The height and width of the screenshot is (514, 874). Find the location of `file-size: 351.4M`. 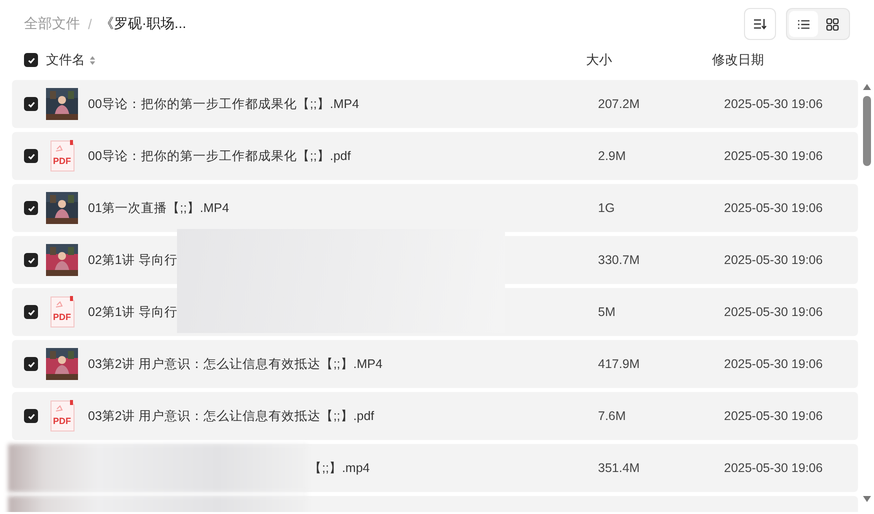

file-size: 351.4M is located at coordinates (619, 468).